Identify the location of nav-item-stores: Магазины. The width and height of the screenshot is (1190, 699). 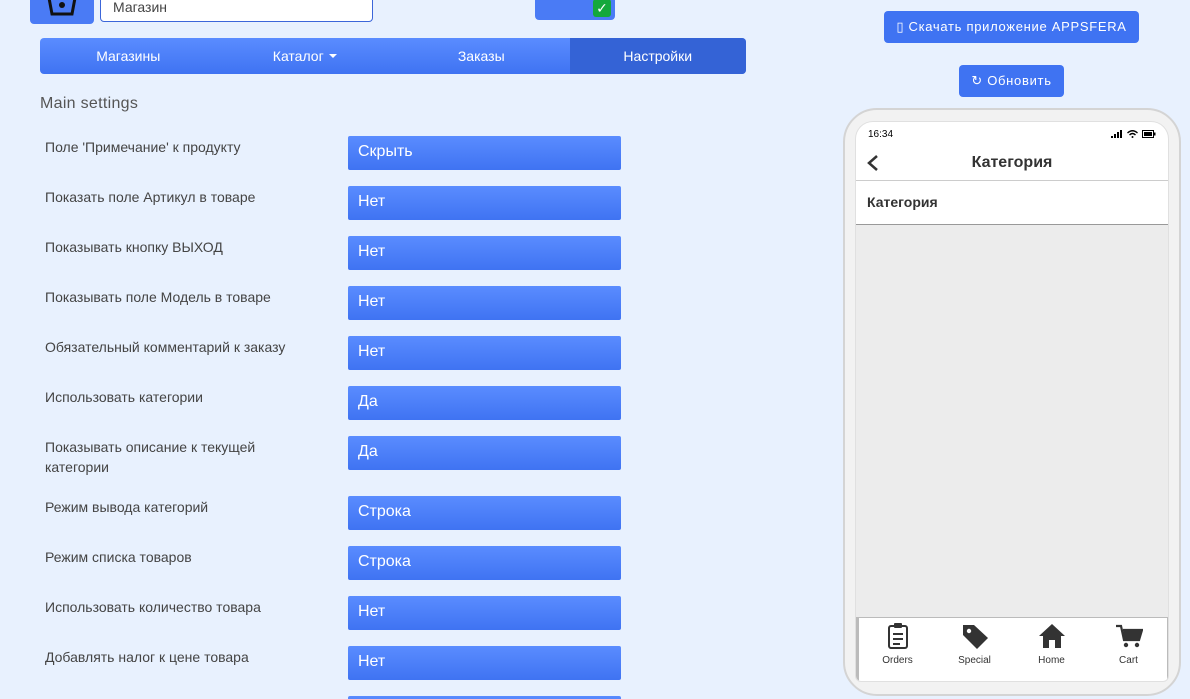
(128, 56).